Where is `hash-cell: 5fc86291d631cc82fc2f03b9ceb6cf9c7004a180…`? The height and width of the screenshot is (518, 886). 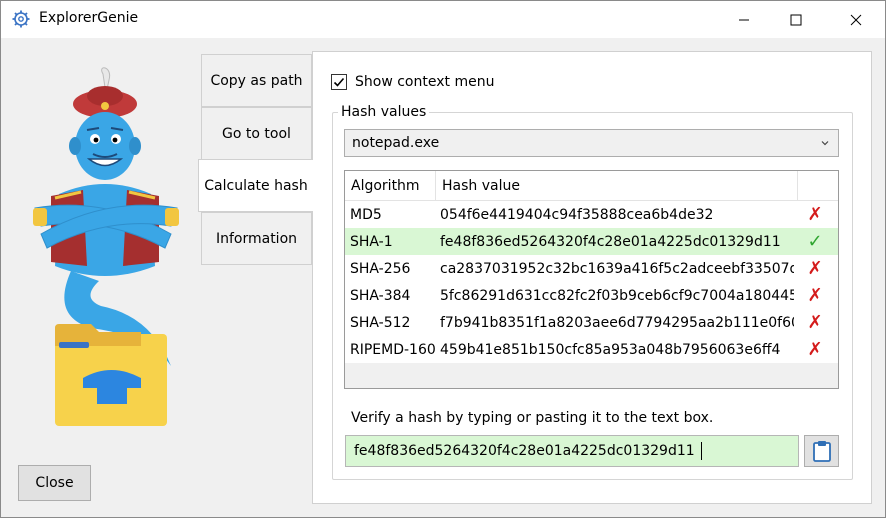
hash-cell: 5fc86291d631cc82fc2f03b9ceb6cf9c7004a180… is located at coordinates (617, 295).